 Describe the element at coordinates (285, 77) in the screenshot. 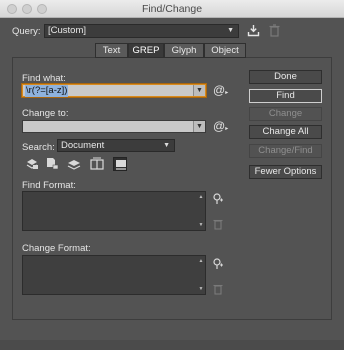

I see `done-button: Done` at that location.